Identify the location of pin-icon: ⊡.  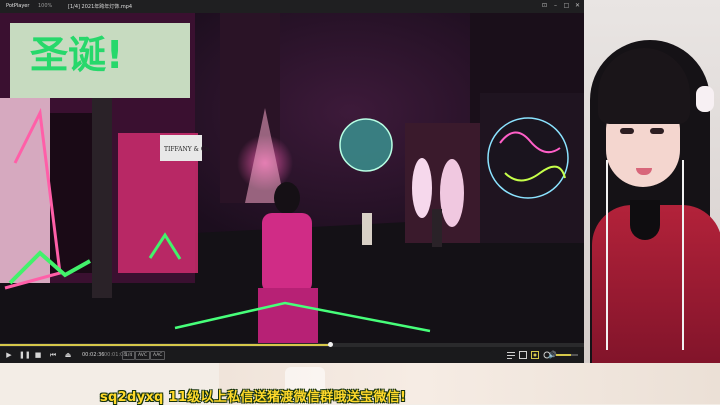
(544, 6).